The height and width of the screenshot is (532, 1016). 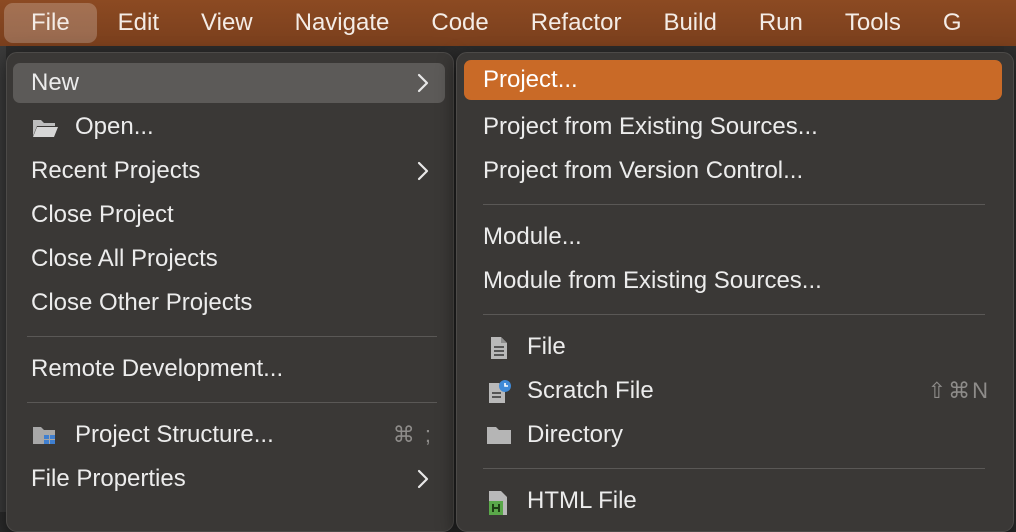 I want to click on menu-item-recent-projects: Recent Projects, so click(x=229, y=171).